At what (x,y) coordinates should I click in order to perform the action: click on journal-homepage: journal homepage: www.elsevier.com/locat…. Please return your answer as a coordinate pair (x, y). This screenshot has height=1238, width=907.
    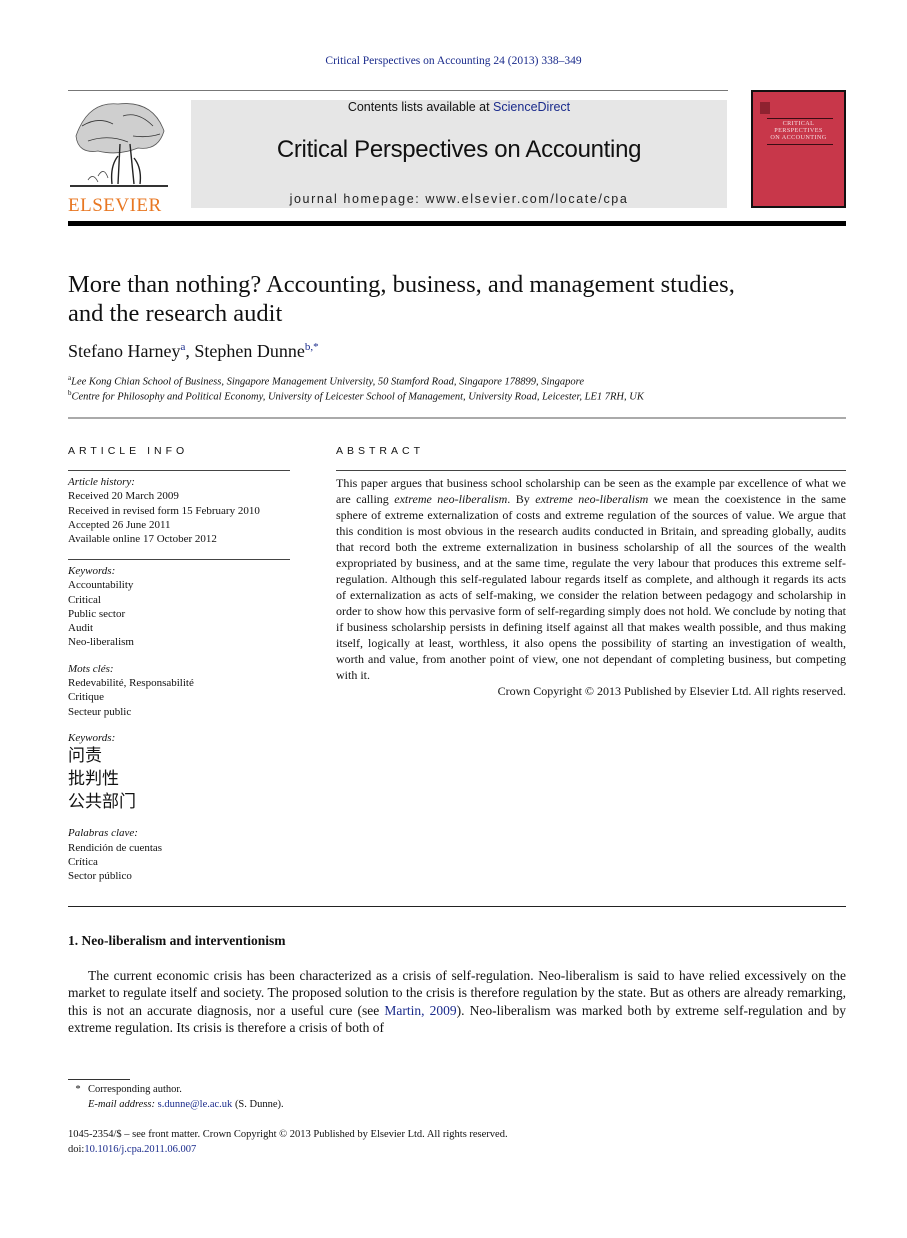
    Looking at the image, I should click on (459, 199).